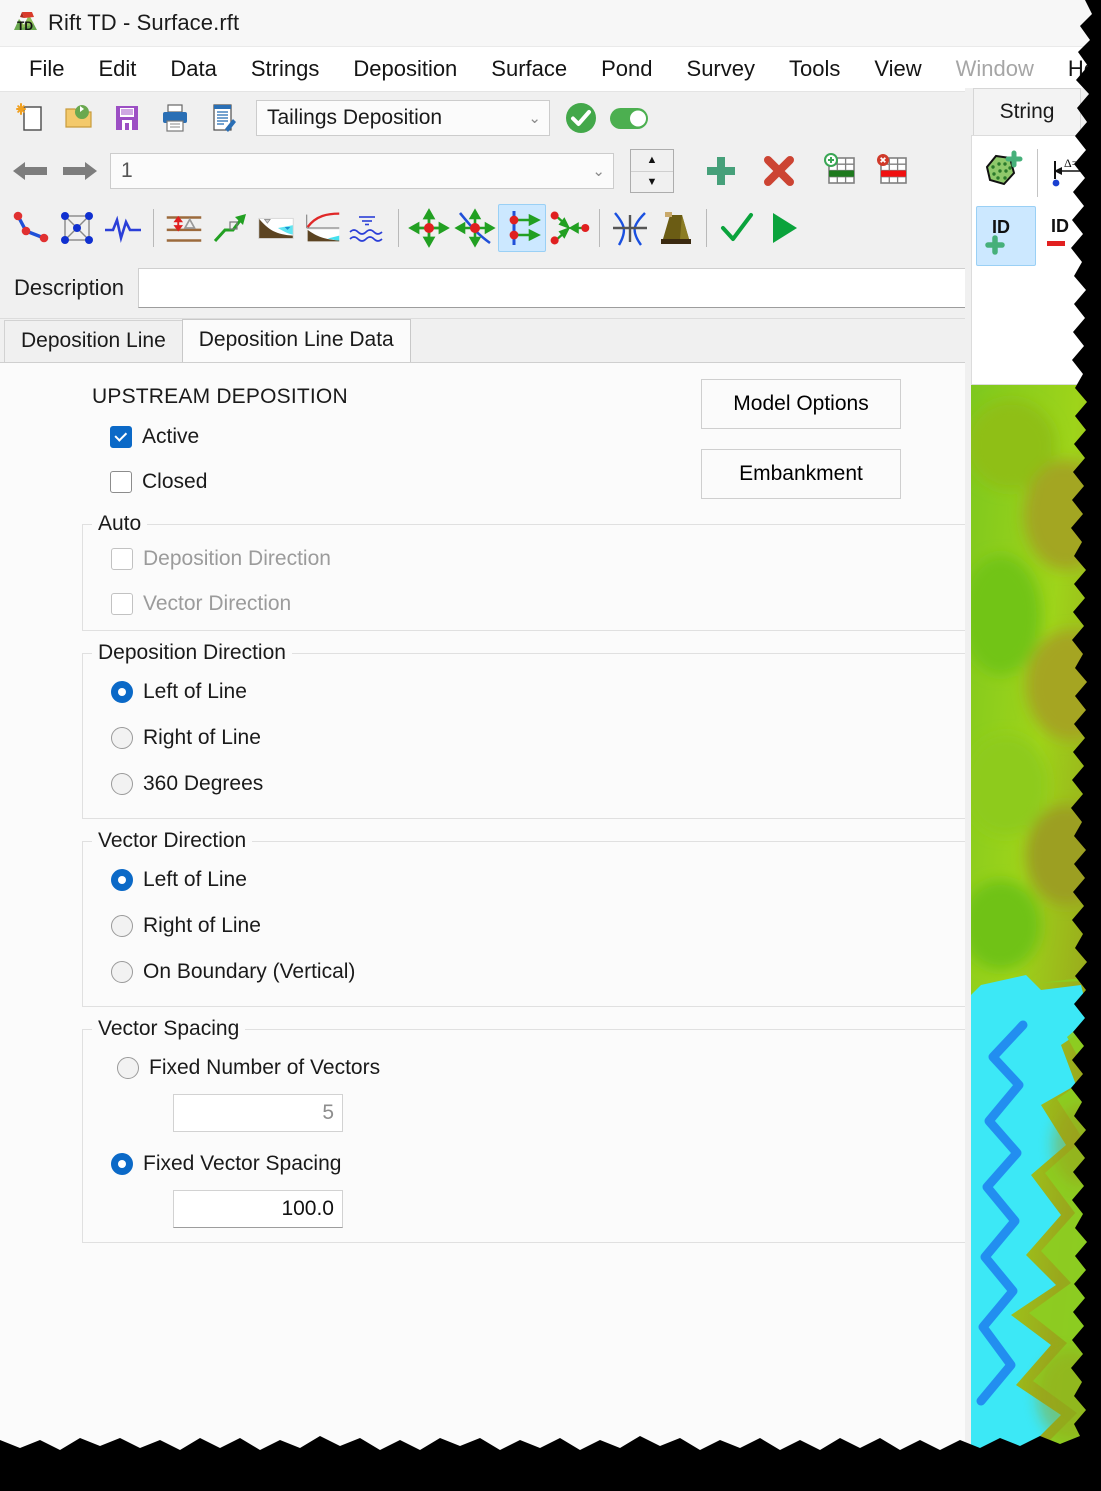  What do you see at coordinates (801, 474) in the screenshot?
I see `embankment-button: Embankment` at bounding box center [801, 474].